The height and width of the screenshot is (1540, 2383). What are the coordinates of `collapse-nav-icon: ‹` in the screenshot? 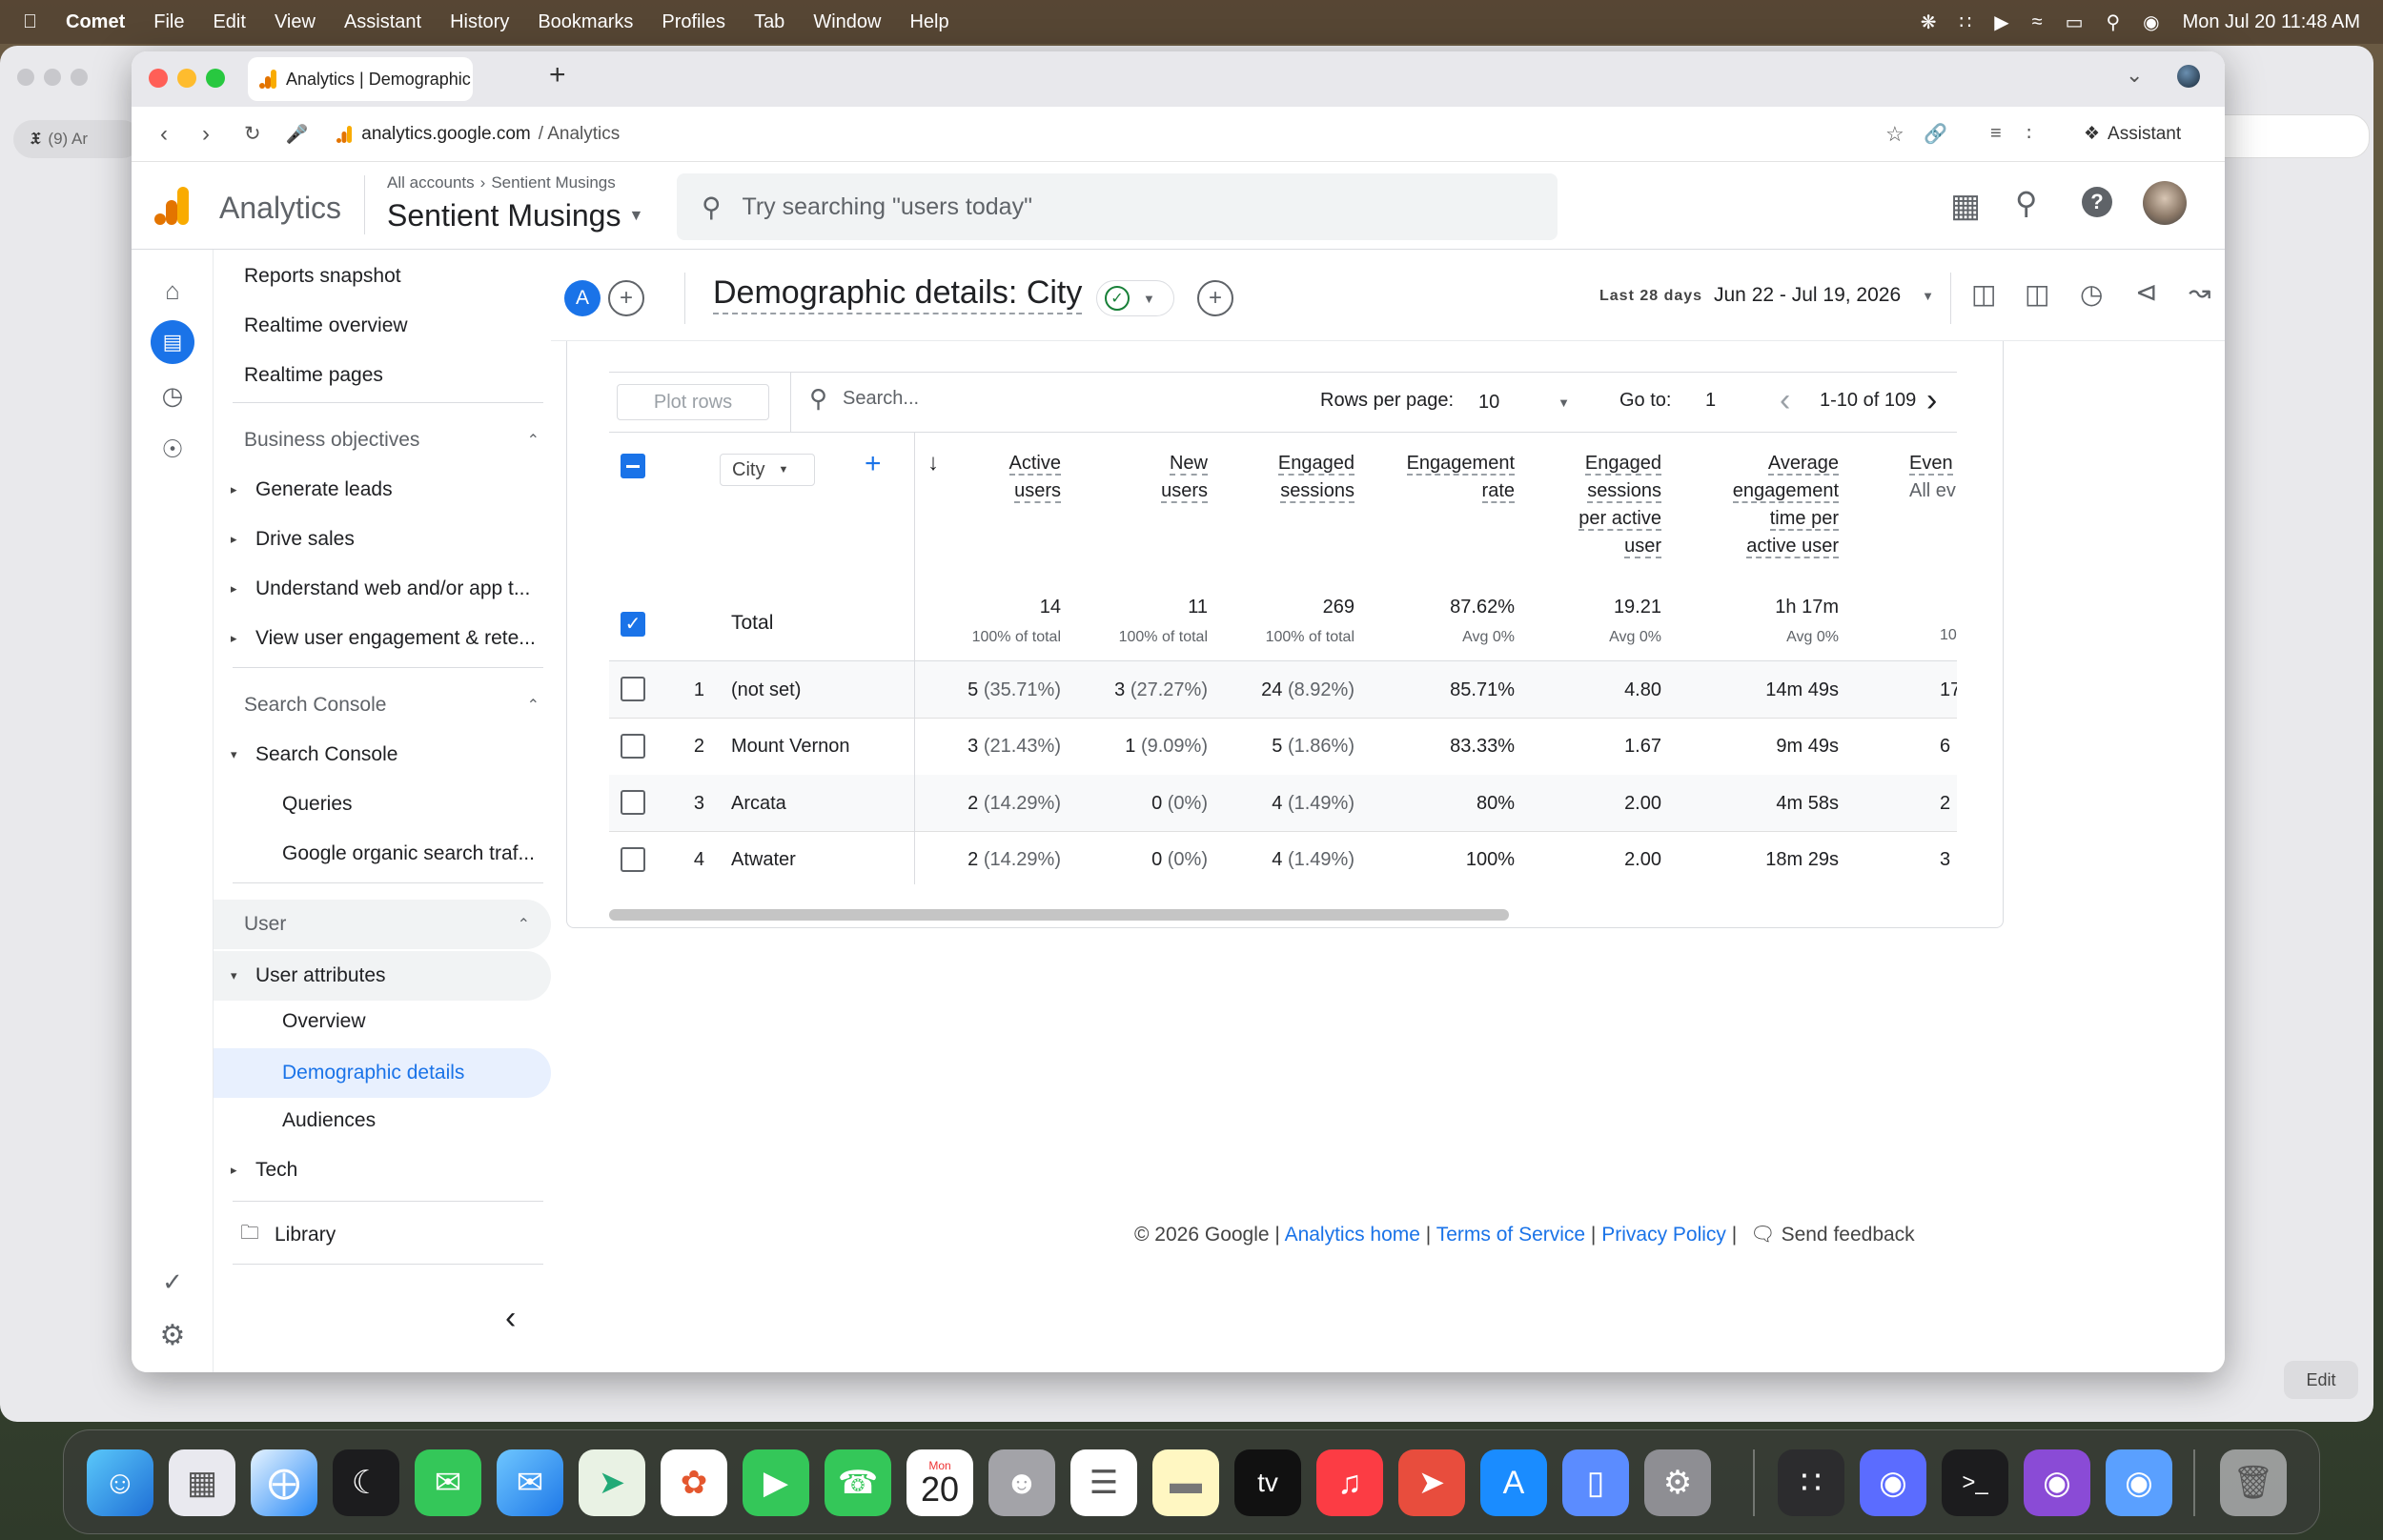 It's located at (510, 1318).